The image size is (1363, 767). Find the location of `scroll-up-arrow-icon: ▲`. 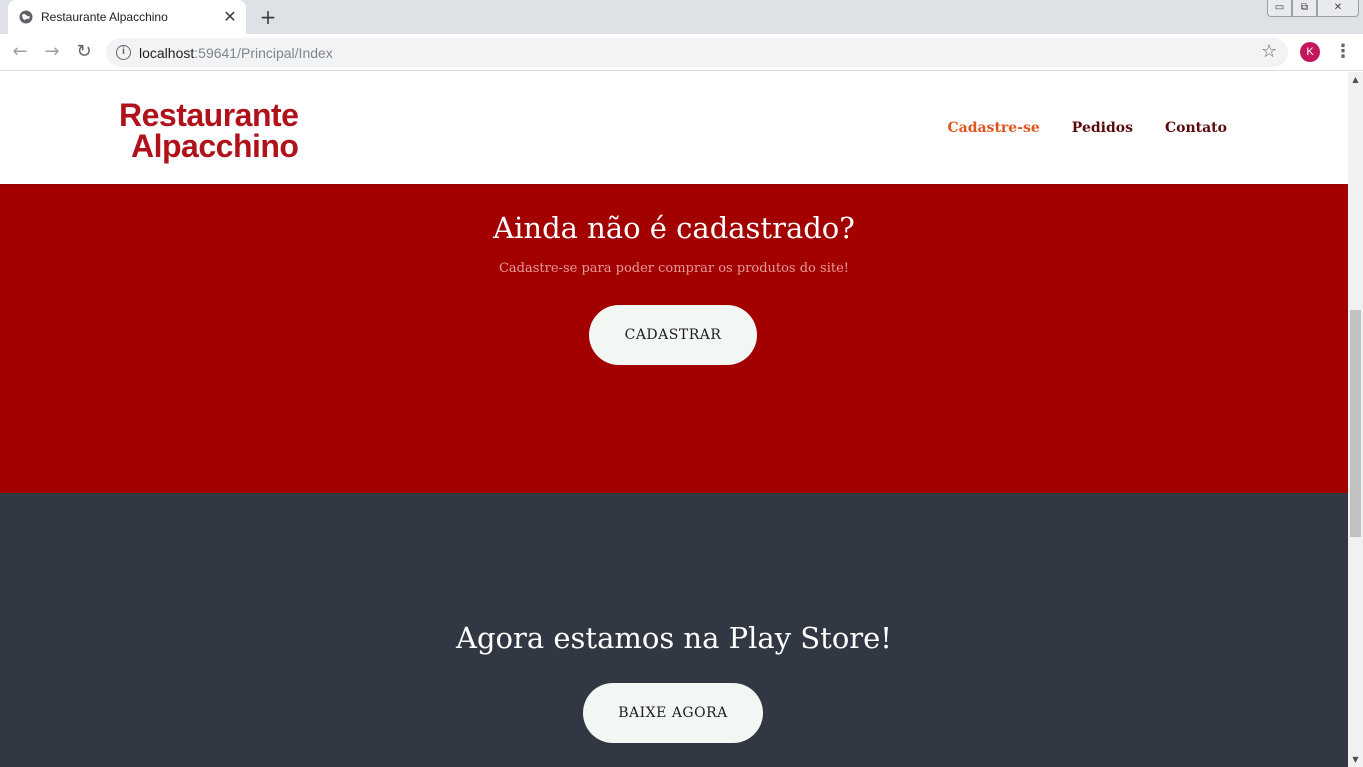

scroll-up-arrow-icon: ▲ is located at coordinates (1355, 79).